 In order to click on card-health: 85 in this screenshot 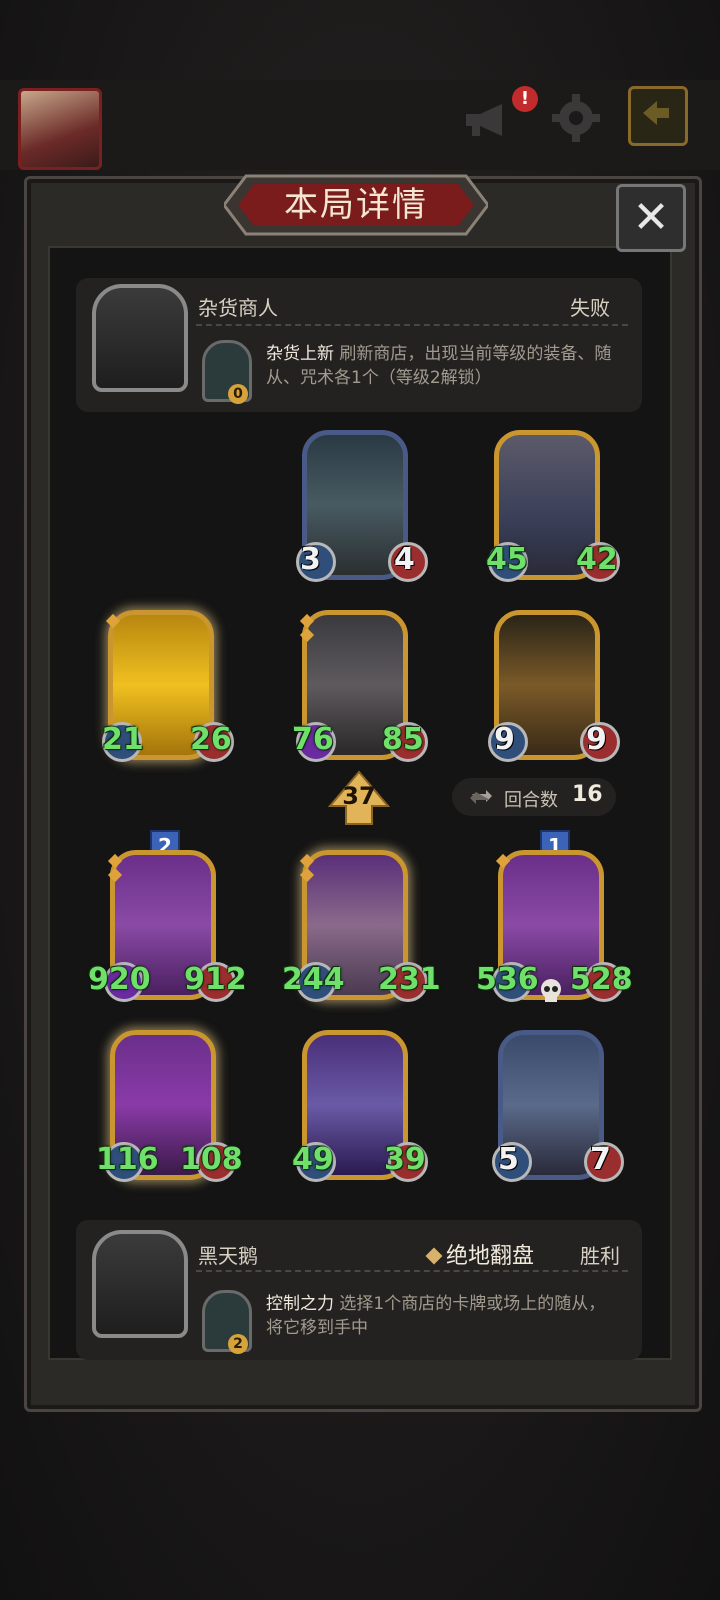, I will do `click(403, 739)`.